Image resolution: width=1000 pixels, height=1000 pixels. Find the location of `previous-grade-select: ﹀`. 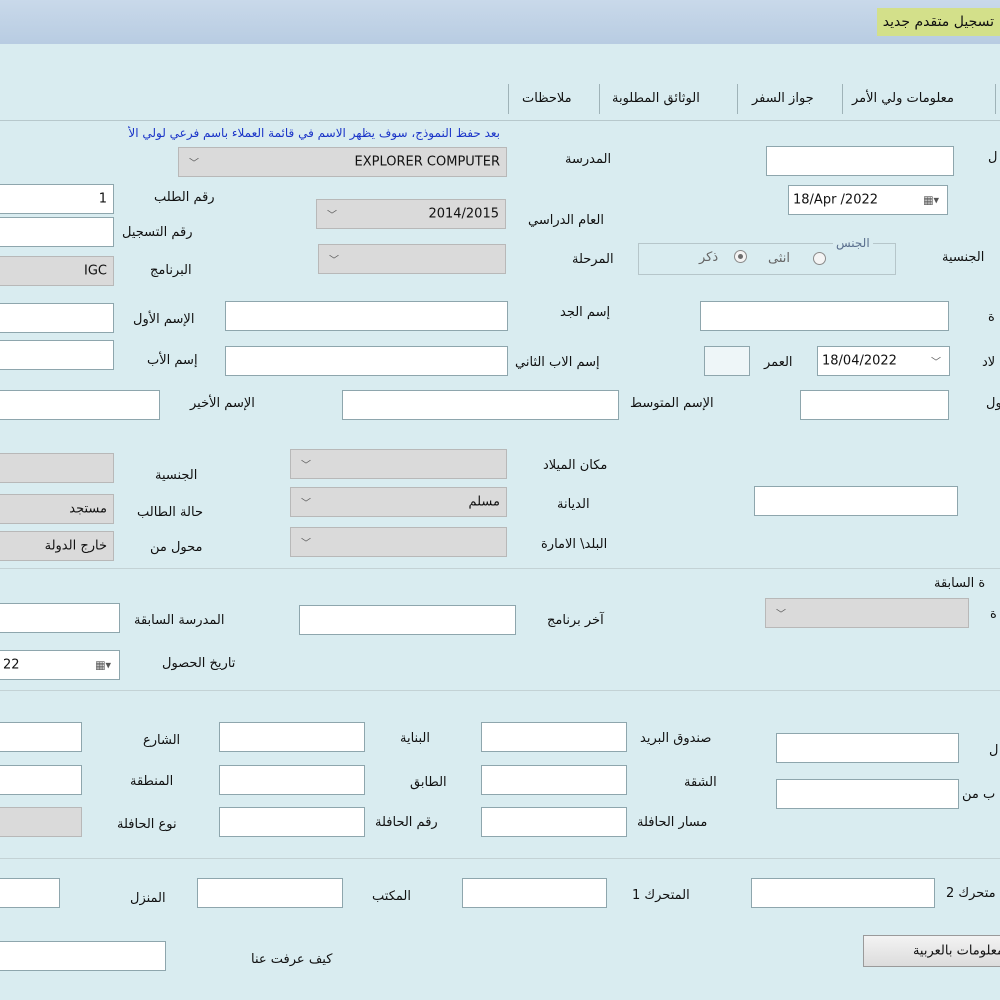

previous-grade-select: ﹀ is located at coordinates (867, 613).